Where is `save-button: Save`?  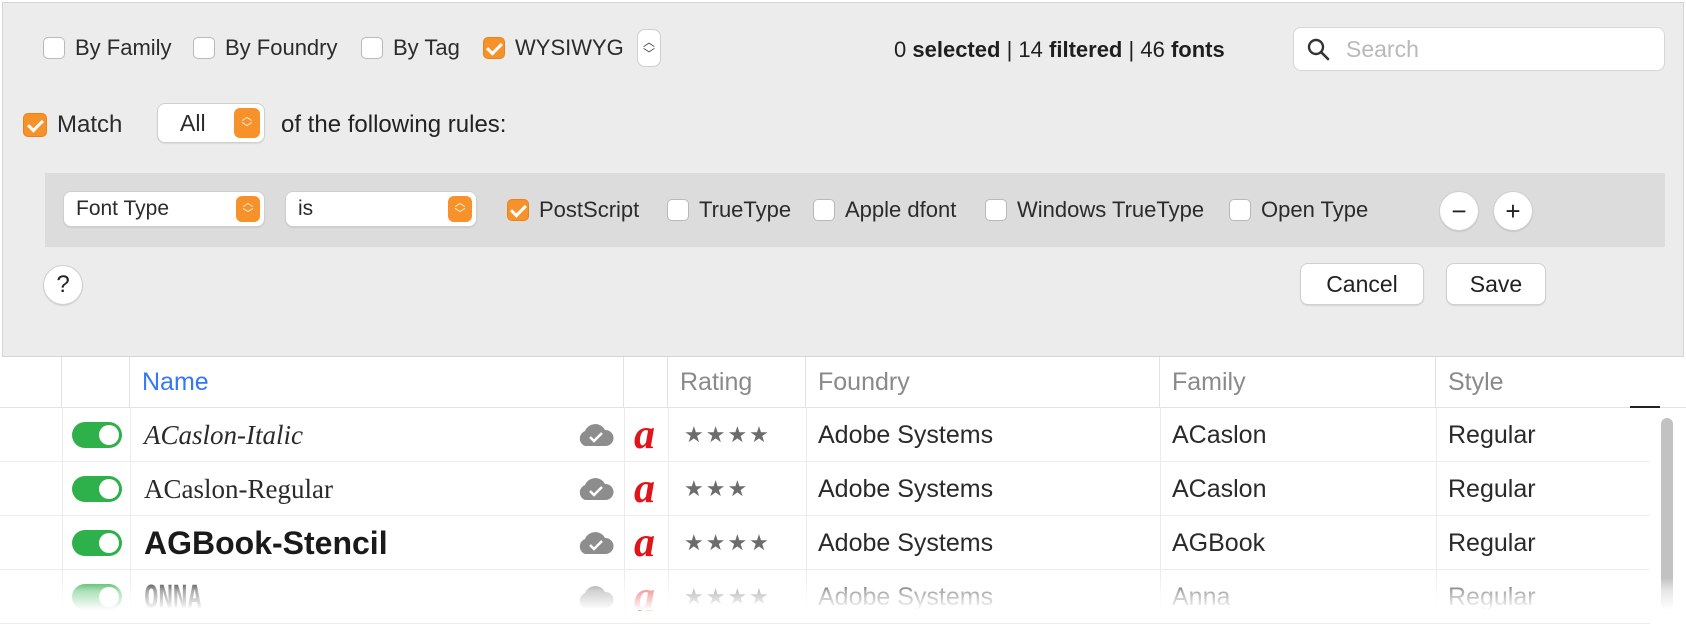 save-button: Save is located at coordinates (1496, 284).